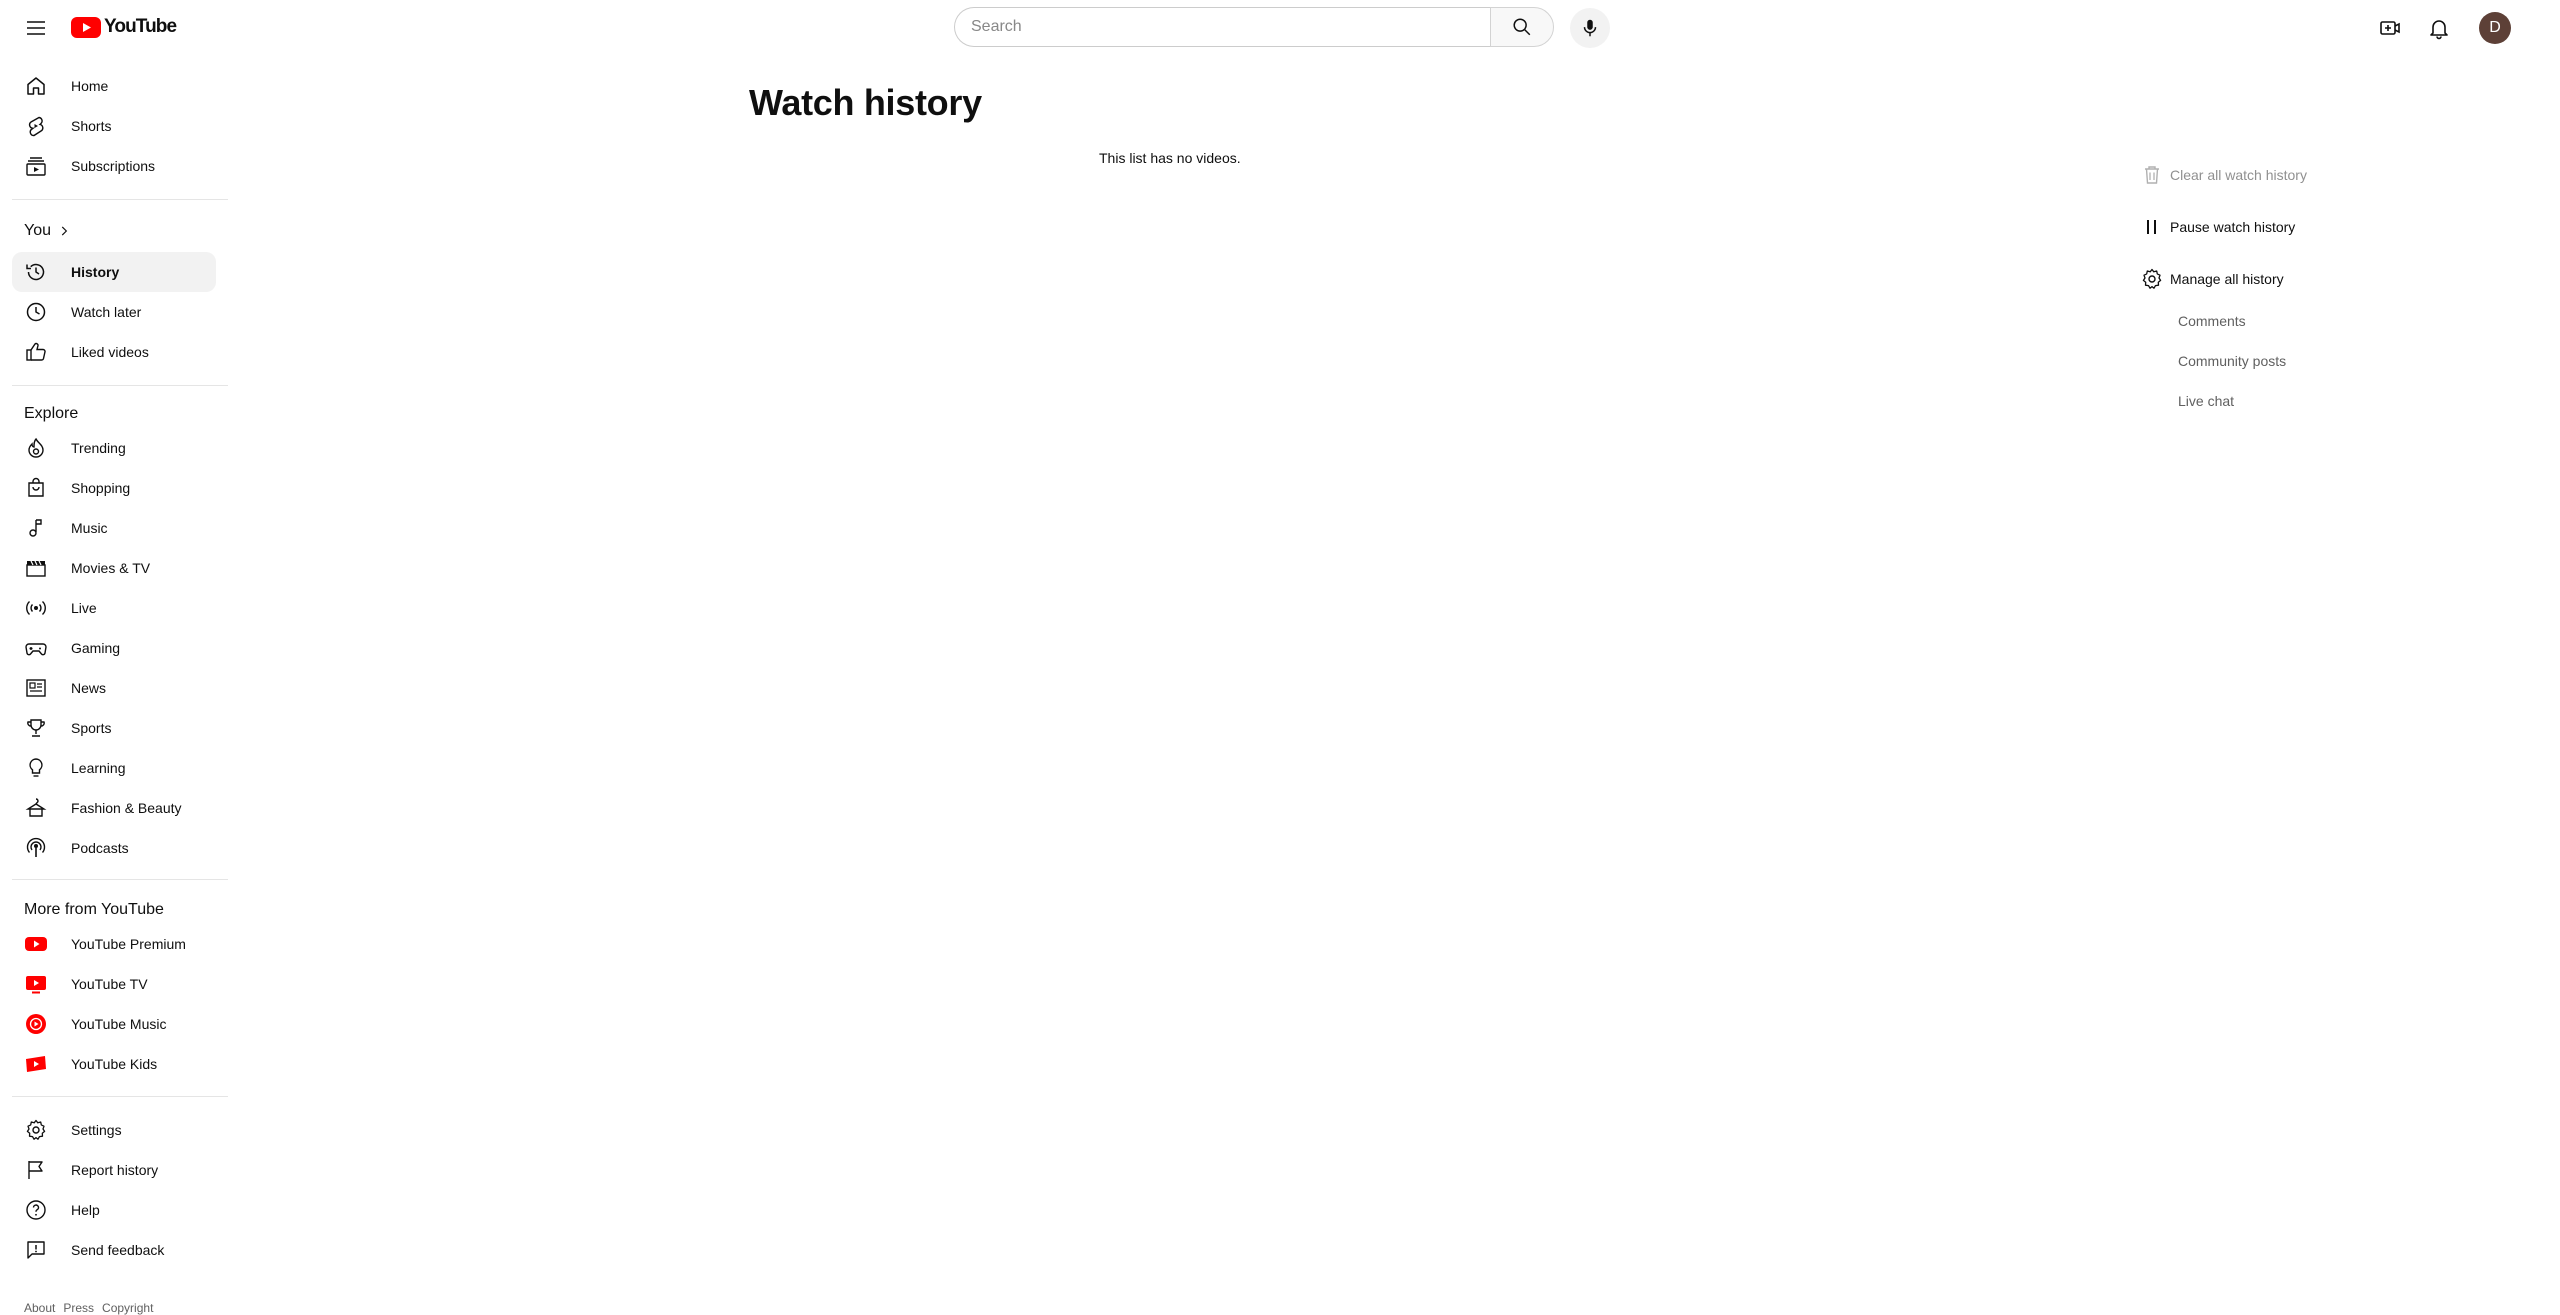 The height and width of the screenshot is (1315, 2560). Describe the element at coordinates (2232, 361) in the screenshot. I see `history-link-community-posts: Community posts` at that location.